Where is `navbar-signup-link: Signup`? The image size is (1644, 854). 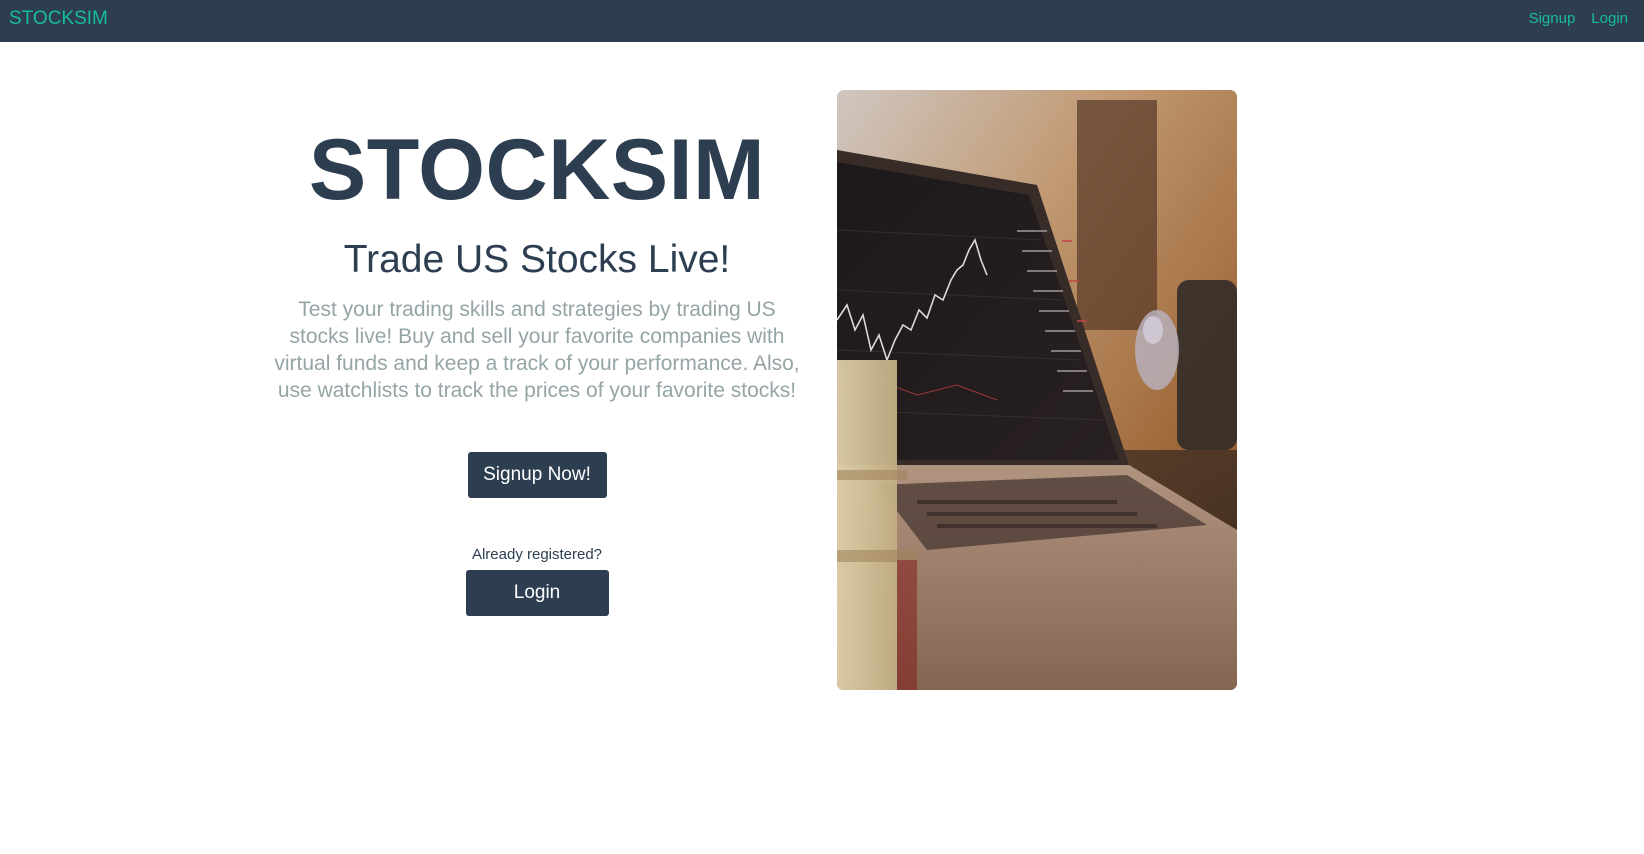
navbar-signup-link: Signup is located at coordinates (1552, 19).